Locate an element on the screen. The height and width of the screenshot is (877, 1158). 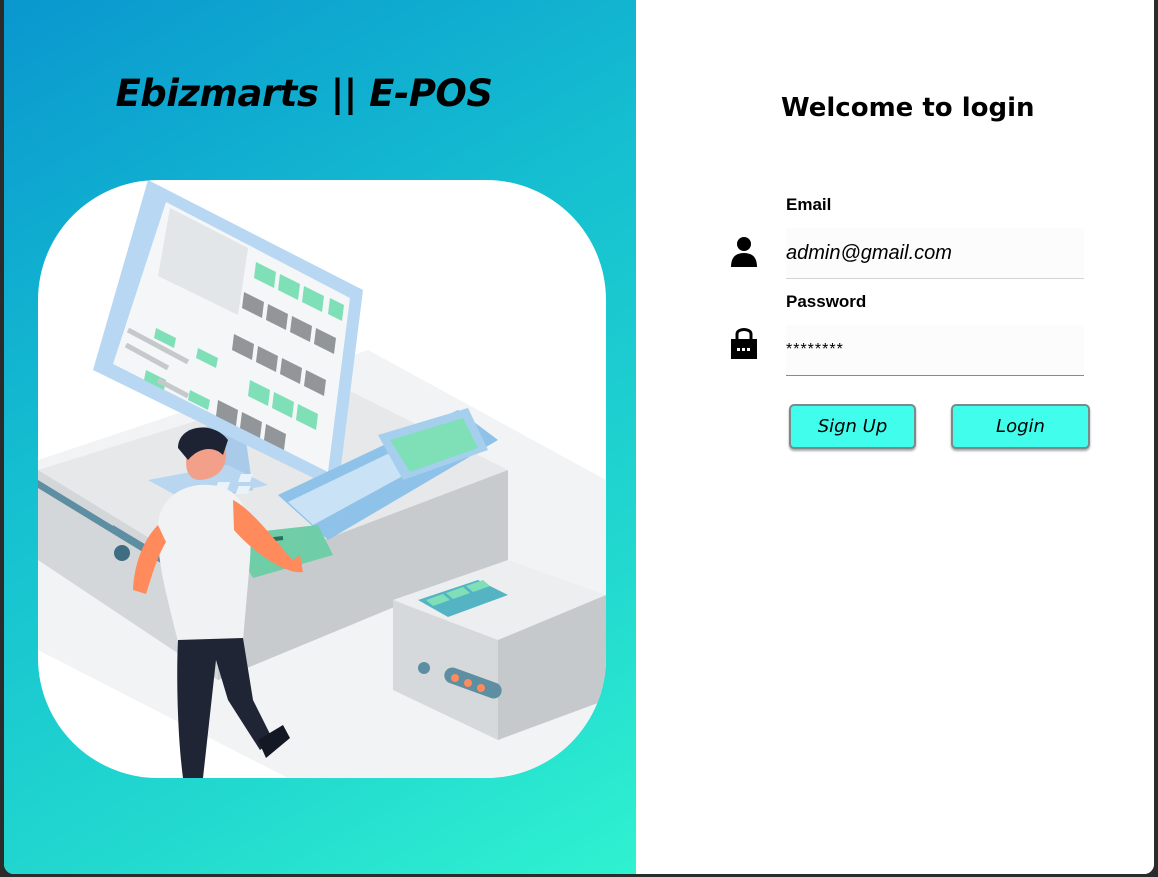
email-label: Email is located at coordinates (809, 204).